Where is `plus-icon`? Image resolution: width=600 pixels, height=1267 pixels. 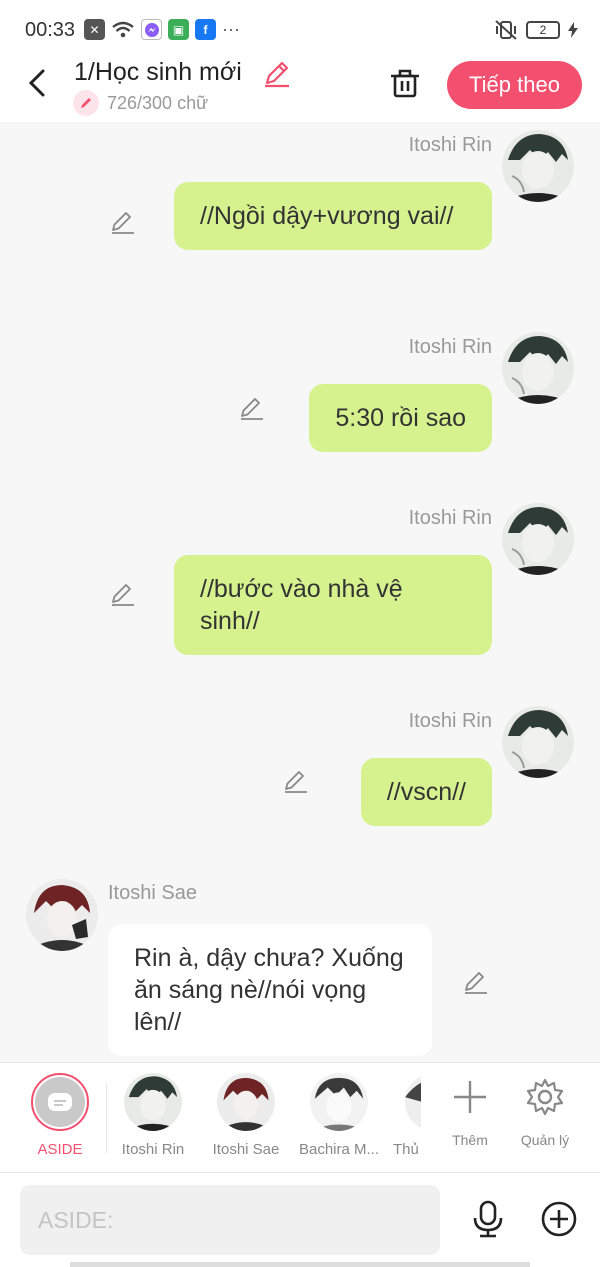
plus-icon is located at coordinates (470, 1097).